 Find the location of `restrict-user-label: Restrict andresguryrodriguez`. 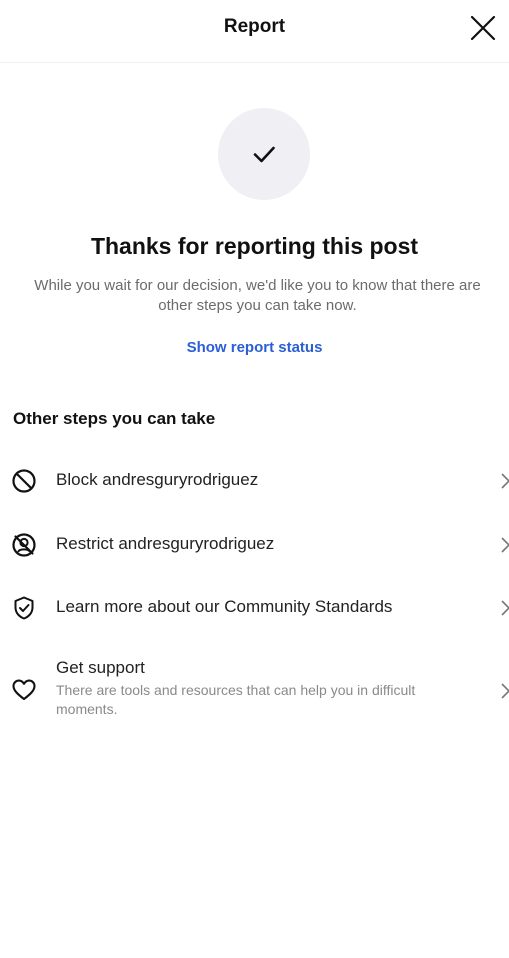

restrict-user-label: Restrict andresguryrodriguez is located at coordinates (165, 543).